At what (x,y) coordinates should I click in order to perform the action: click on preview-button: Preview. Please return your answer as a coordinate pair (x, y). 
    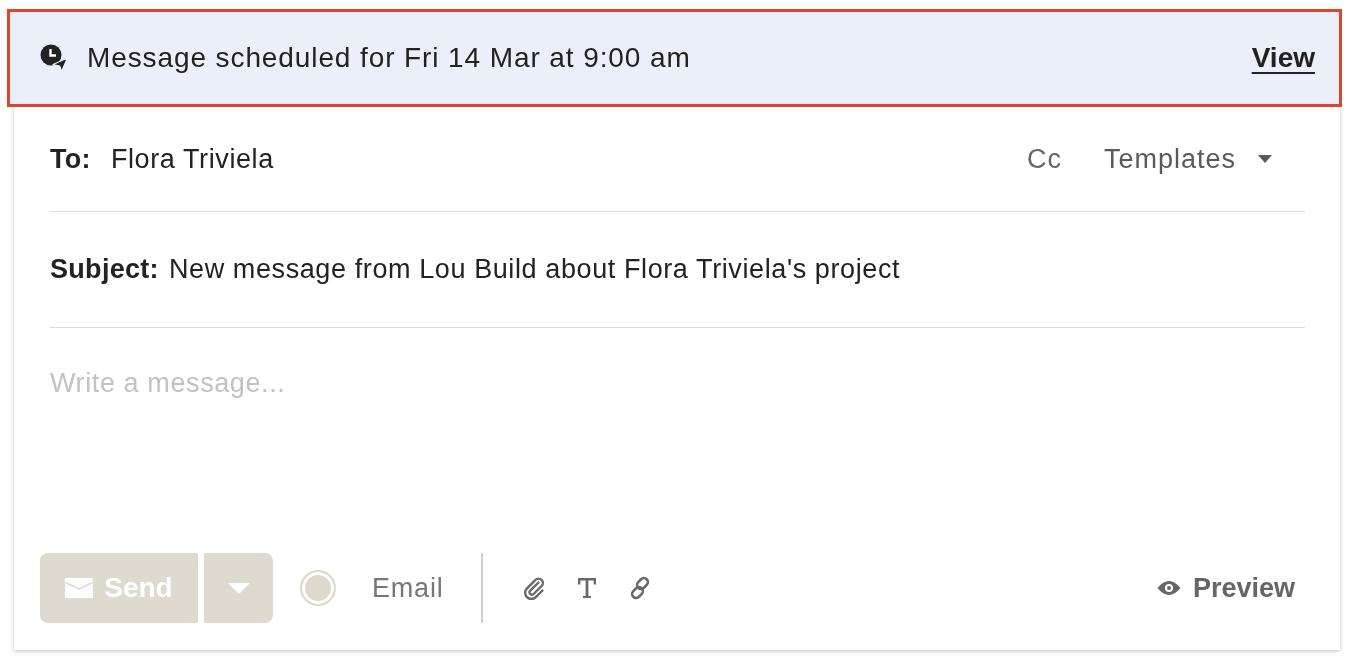
    Looking at the image, I should click on (1225, 588).